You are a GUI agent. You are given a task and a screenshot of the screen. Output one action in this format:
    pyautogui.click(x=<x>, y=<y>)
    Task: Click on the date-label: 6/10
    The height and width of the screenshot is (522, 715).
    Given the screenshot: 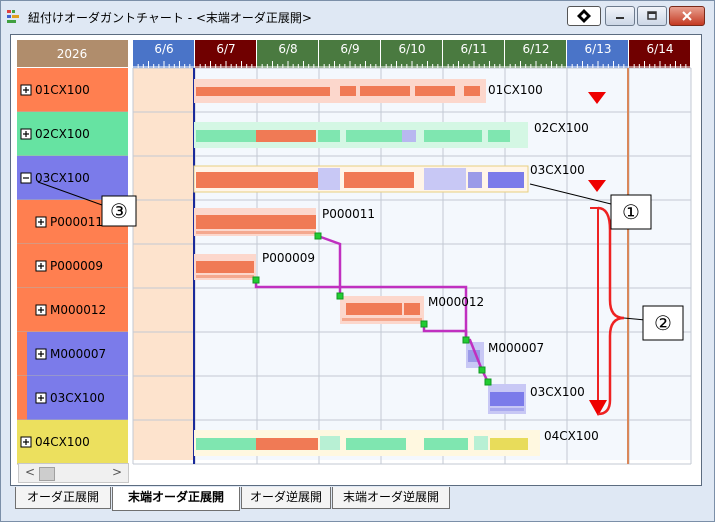 What is the action you would take?
    pyautogui.click(x=412, y=49)
    